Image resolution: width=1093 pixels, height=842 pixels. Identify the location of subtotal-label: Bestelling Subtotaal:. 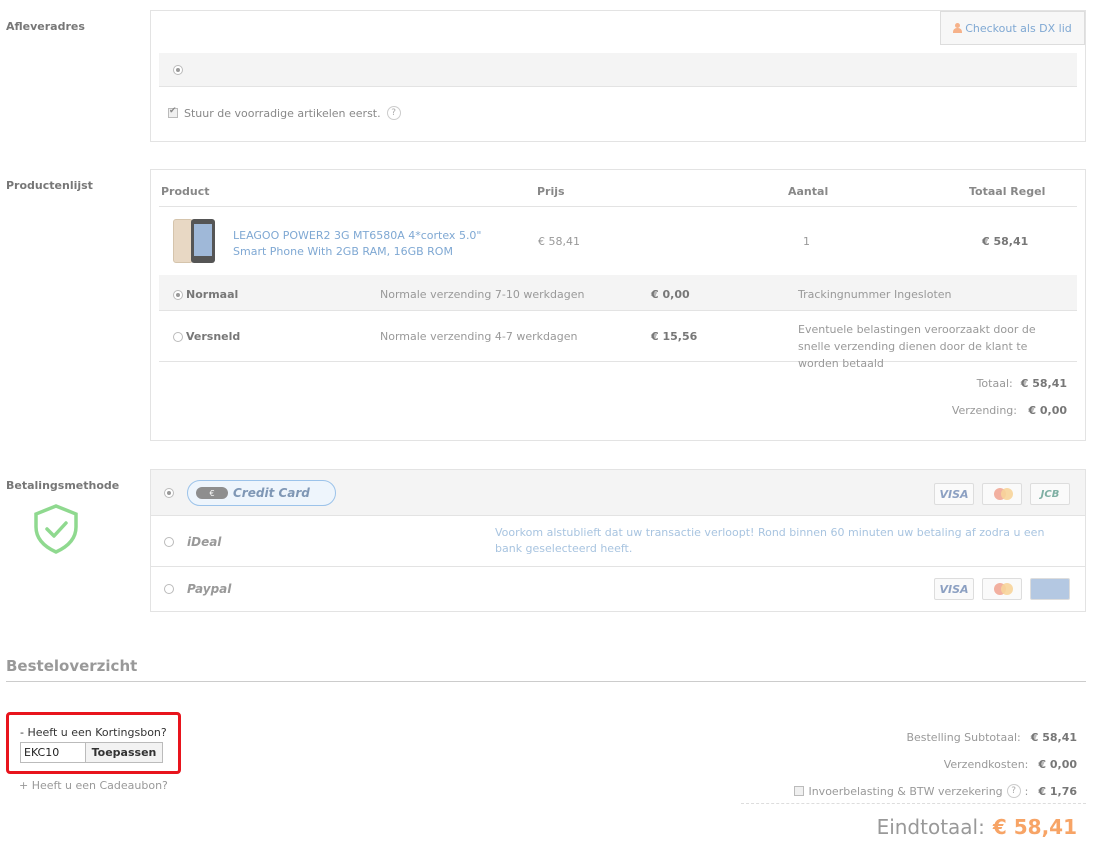
(963, 737).